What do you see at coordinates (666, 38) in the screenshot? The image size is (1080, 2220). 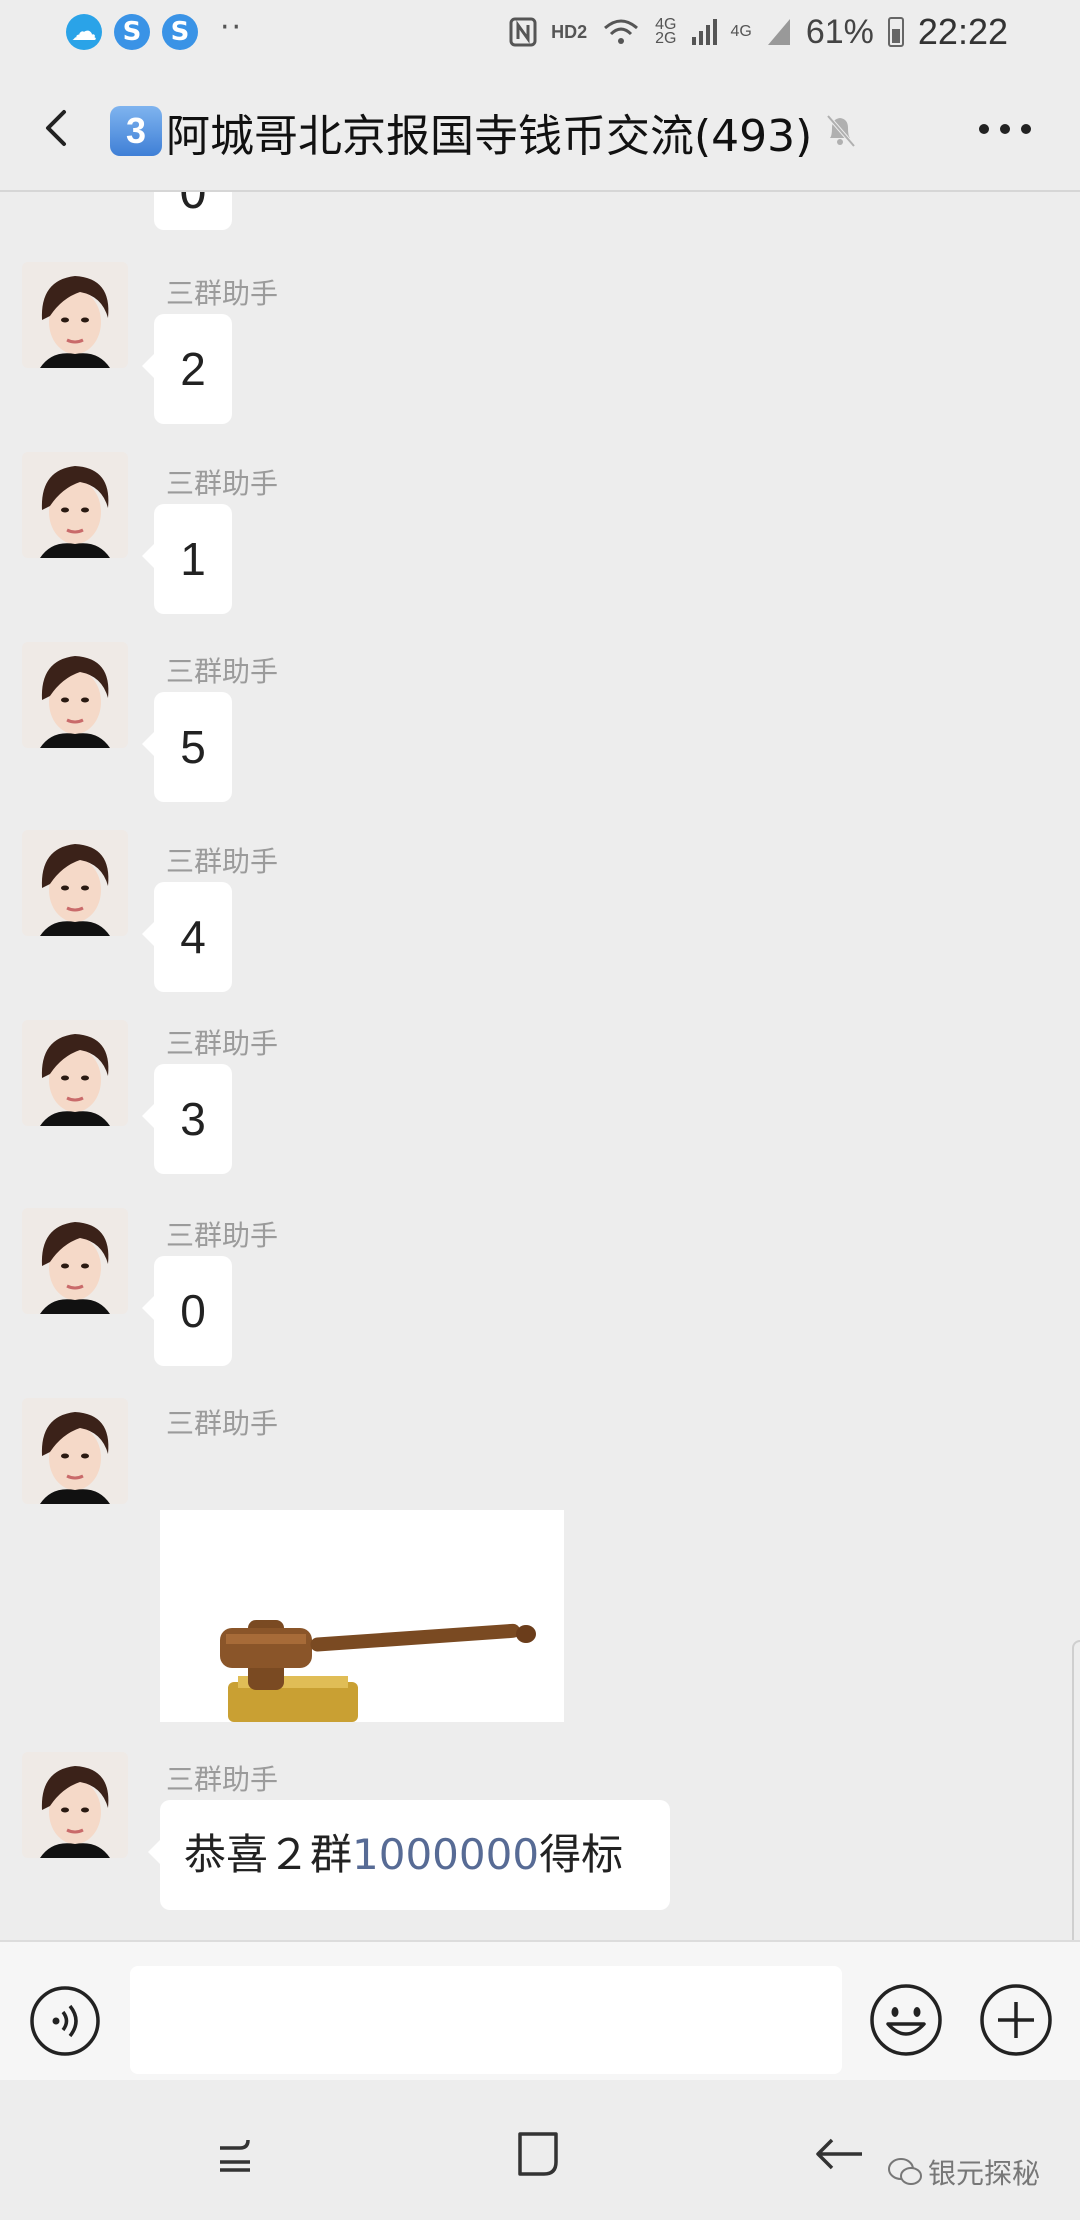 I see `signal-type-2g: 2G` at bounding box center [666, 38].